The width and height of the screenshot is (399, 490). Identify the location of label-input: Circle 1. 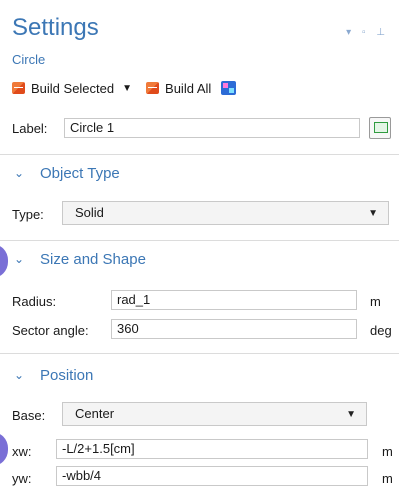
(212, 128).